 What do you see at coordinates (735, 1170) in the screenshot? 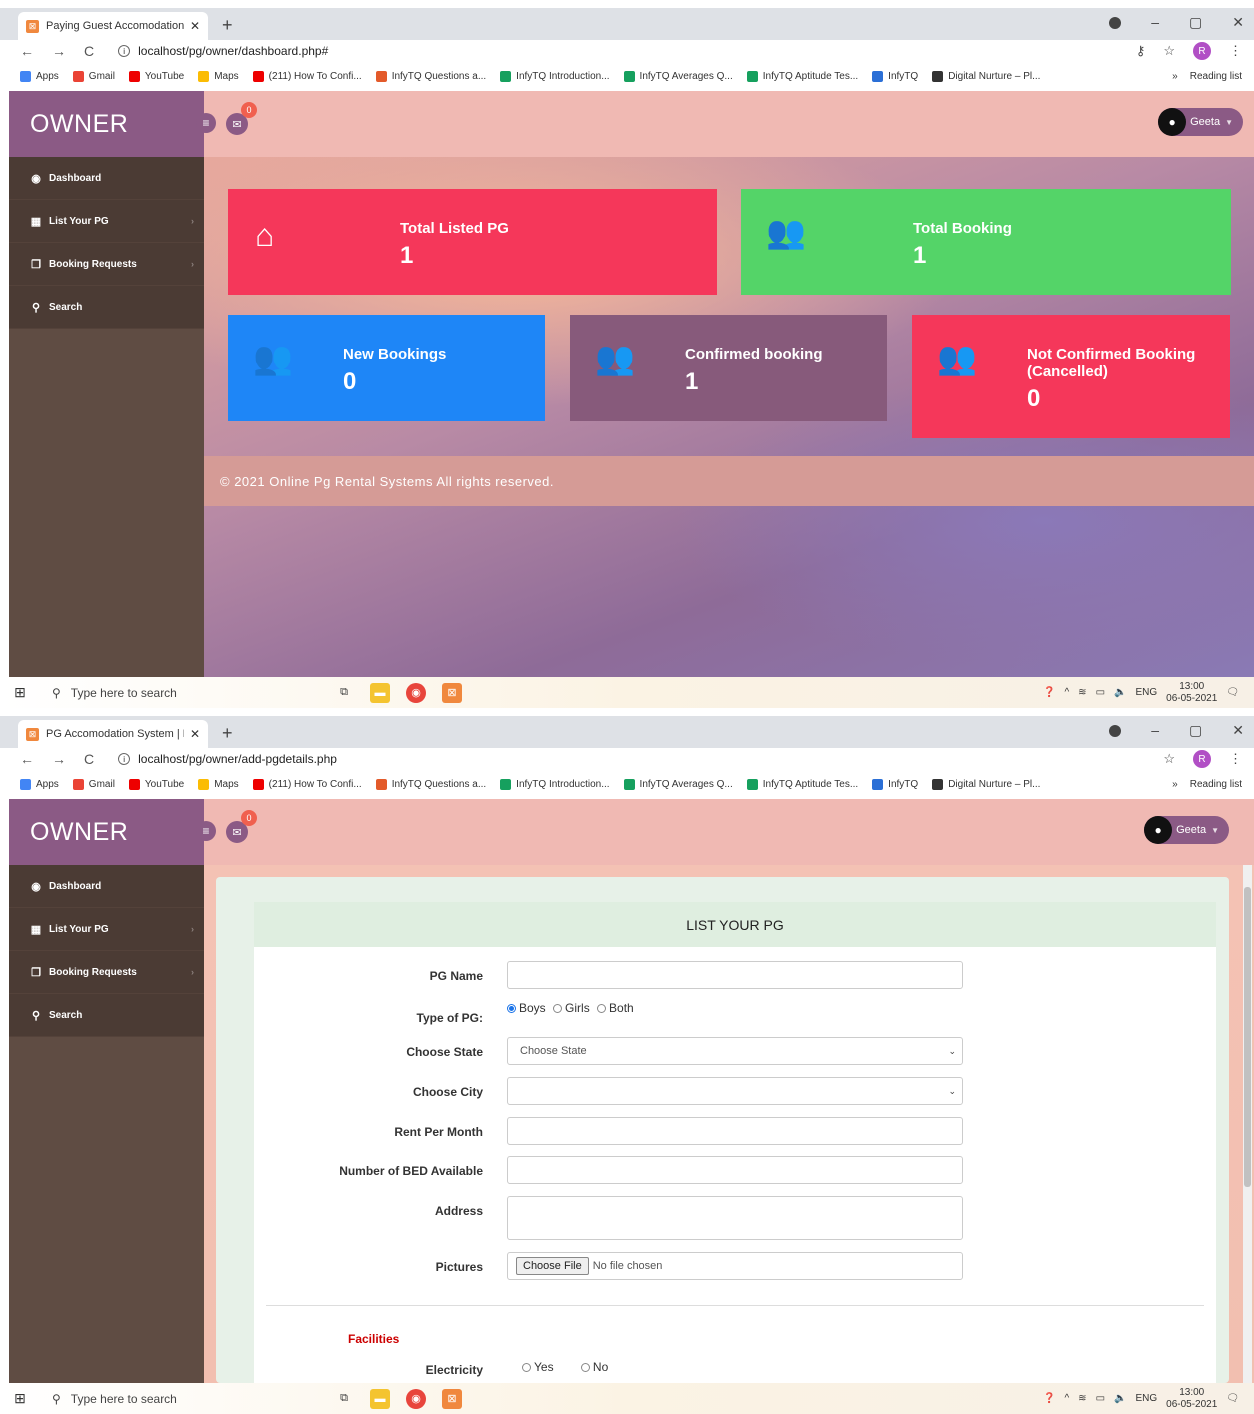
I see `beds-input` at bounding box center [735, 1170].